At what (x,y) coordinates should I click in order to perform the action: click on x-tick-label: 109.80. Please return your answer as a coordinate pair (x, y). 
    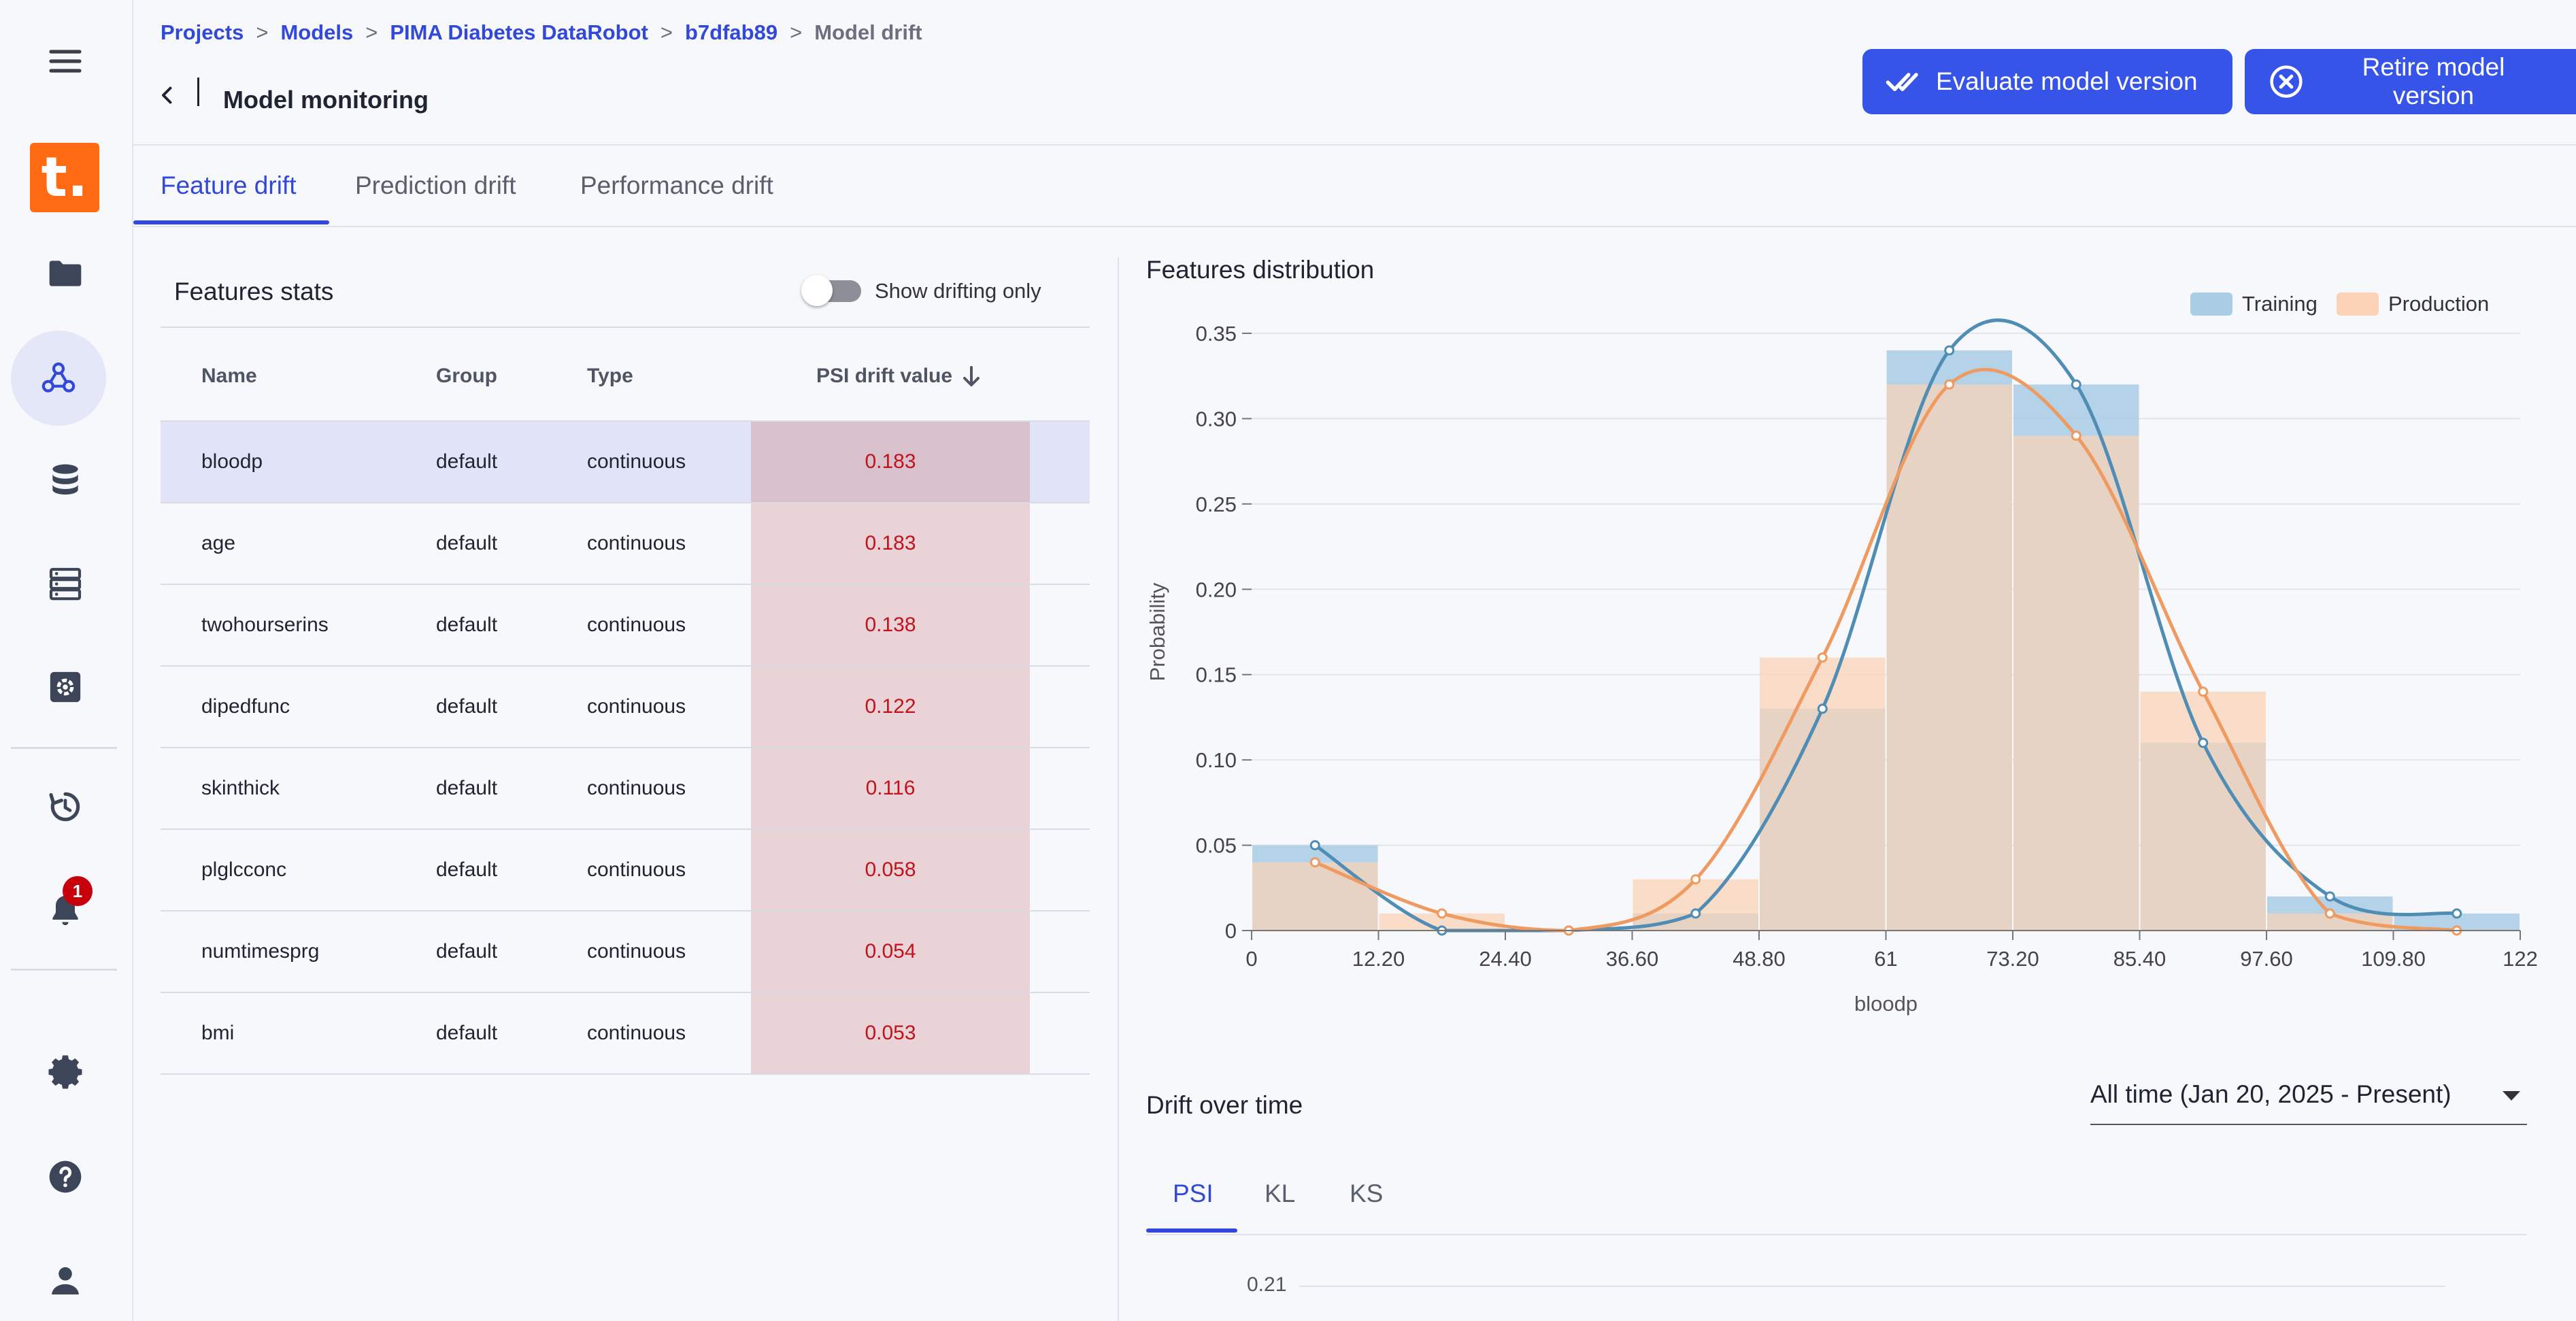
    Looking at the image, I should click on (2393, 959).